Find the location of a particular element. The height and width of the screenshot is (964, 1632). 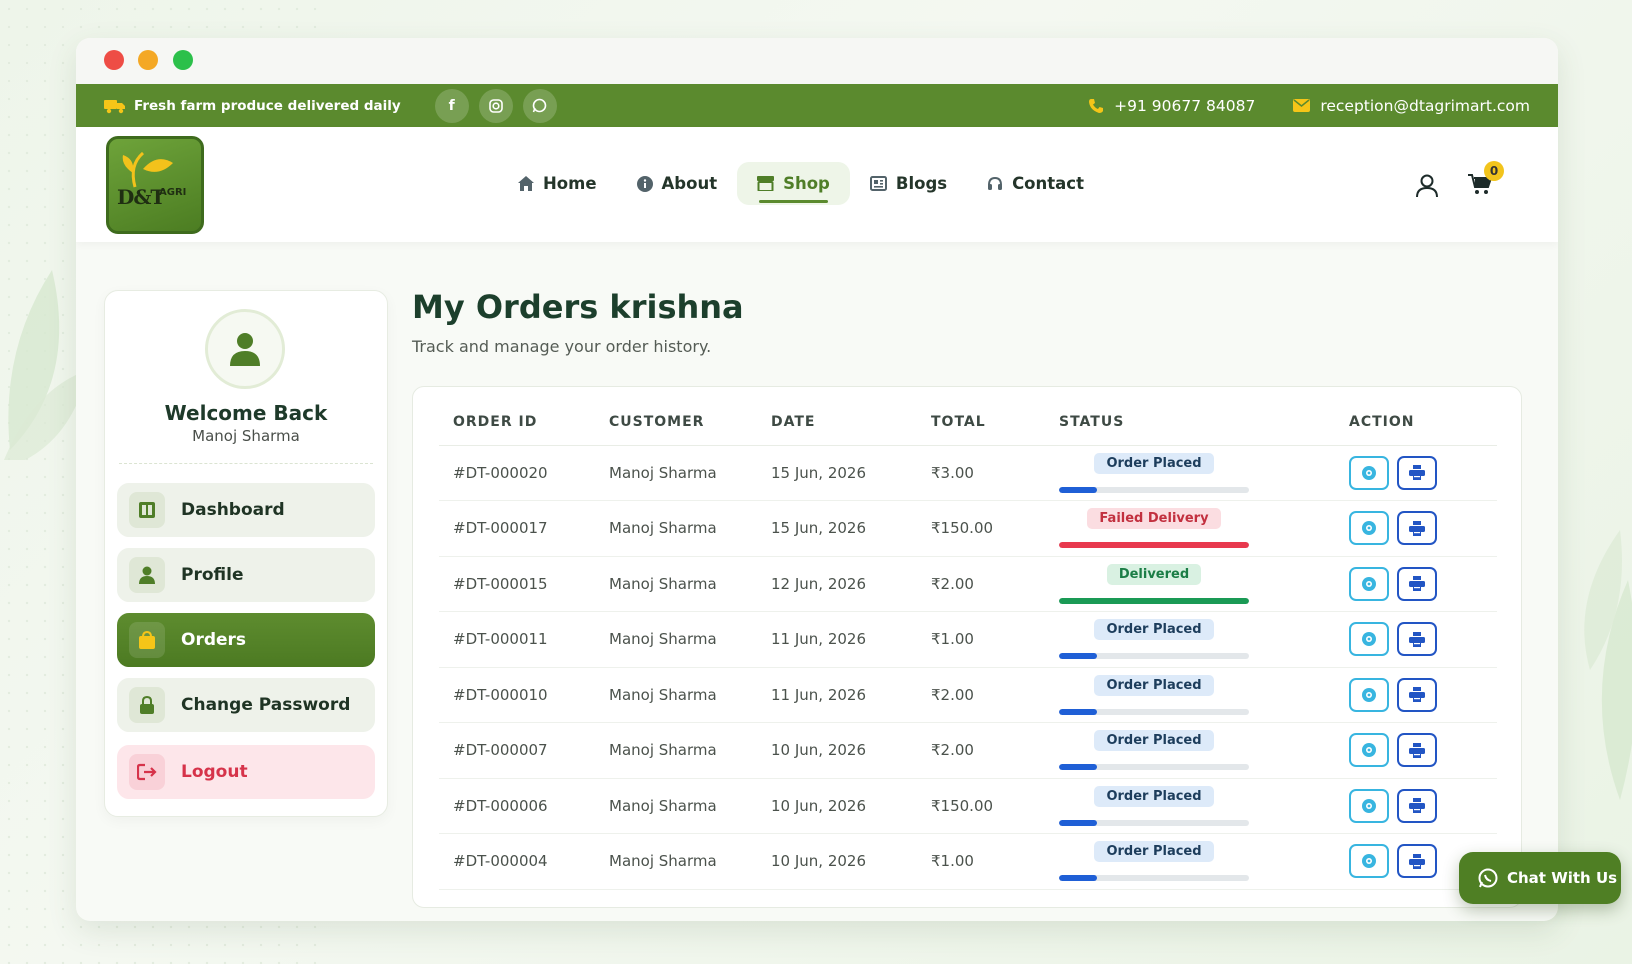

cart-button: 0 is located at coordinates (1486, 180).